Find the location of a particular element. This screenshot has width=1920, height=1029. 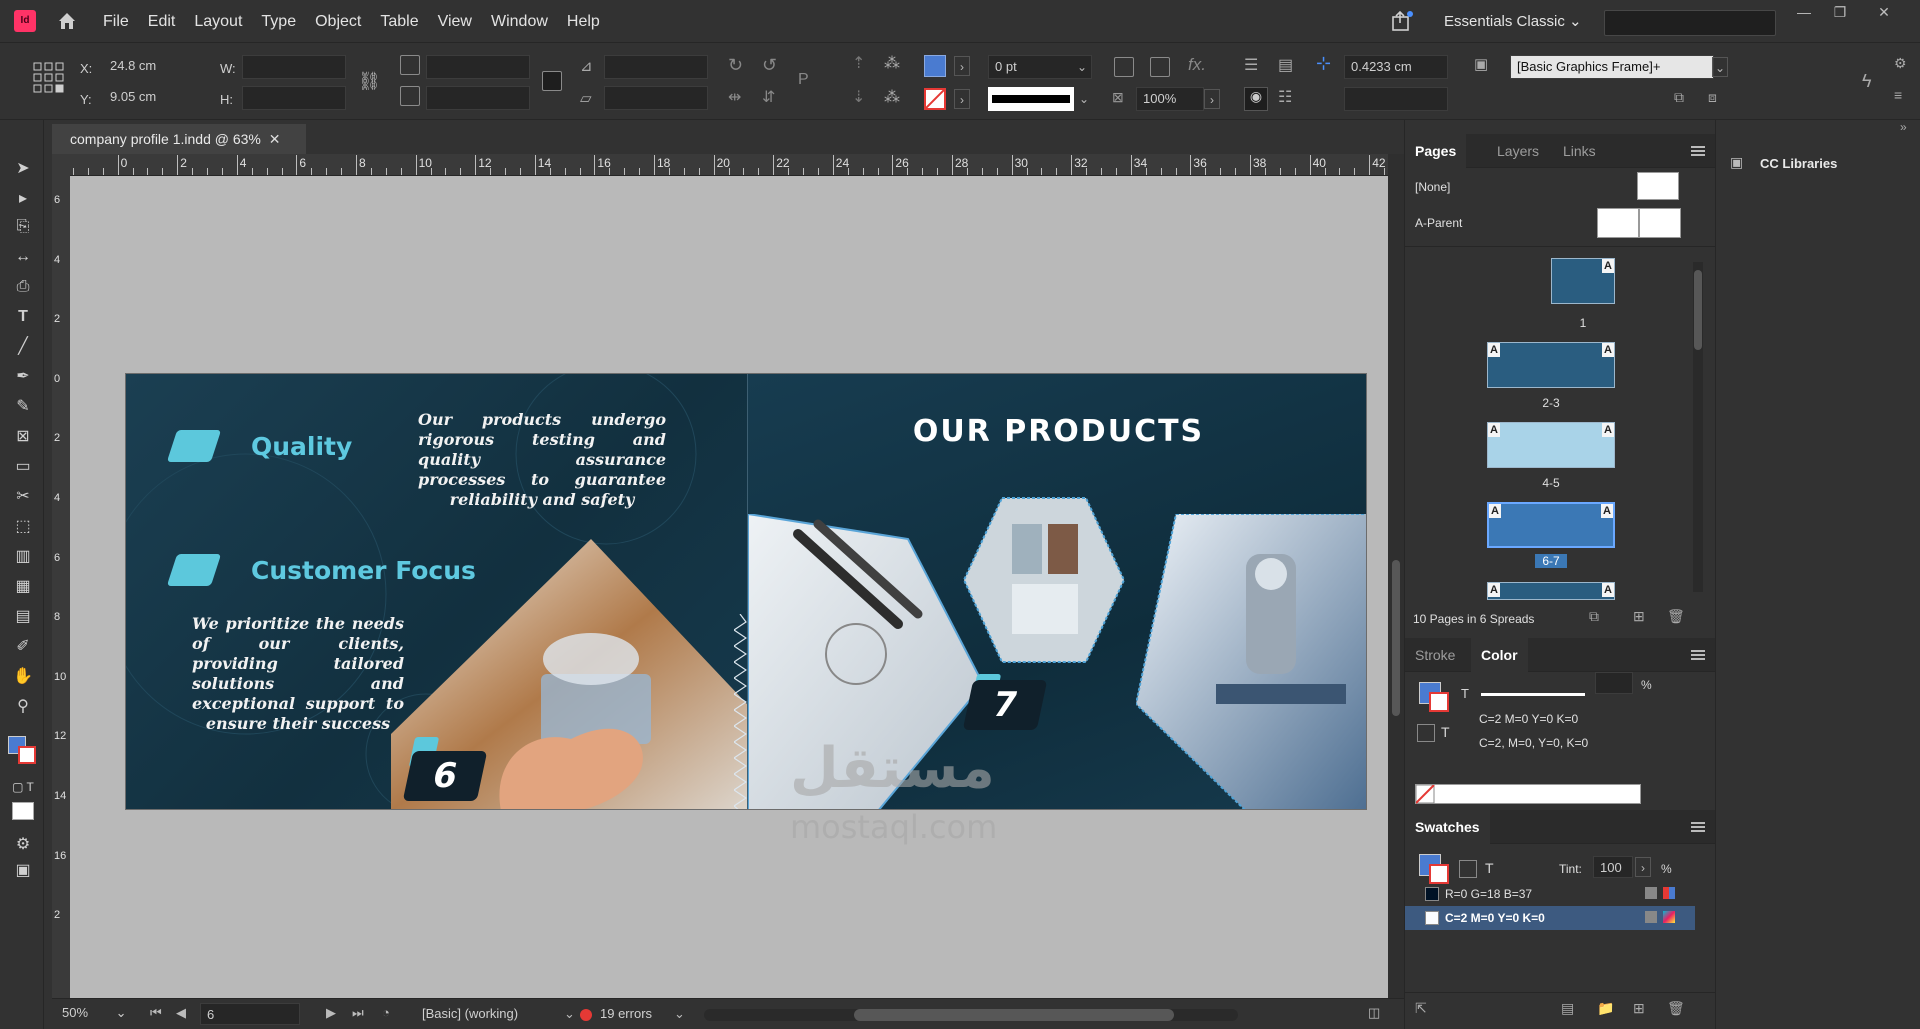

formatting-affects-text-icon: ▢ T is located at coordinates (23, 787).